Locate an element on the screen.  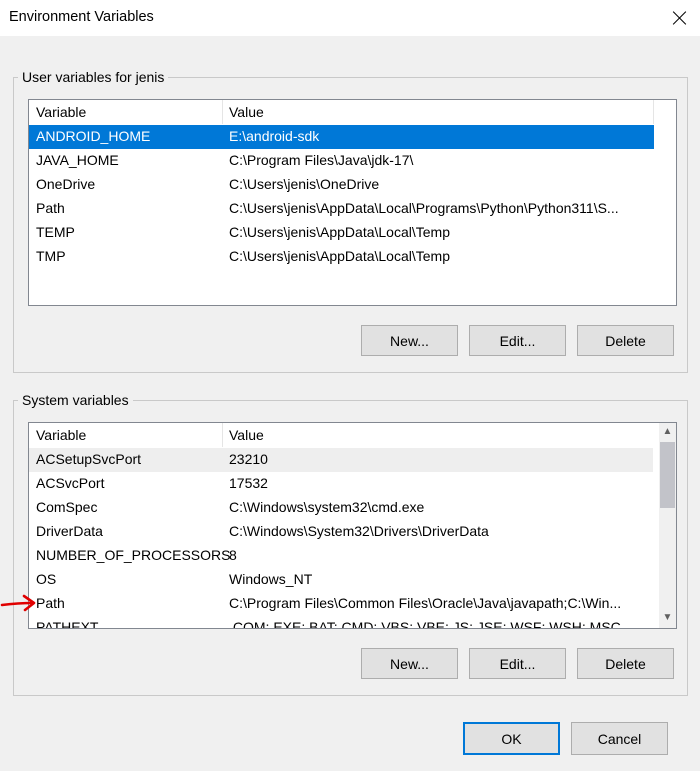
scrollbar-thumb is located at coordinates (667, 475).